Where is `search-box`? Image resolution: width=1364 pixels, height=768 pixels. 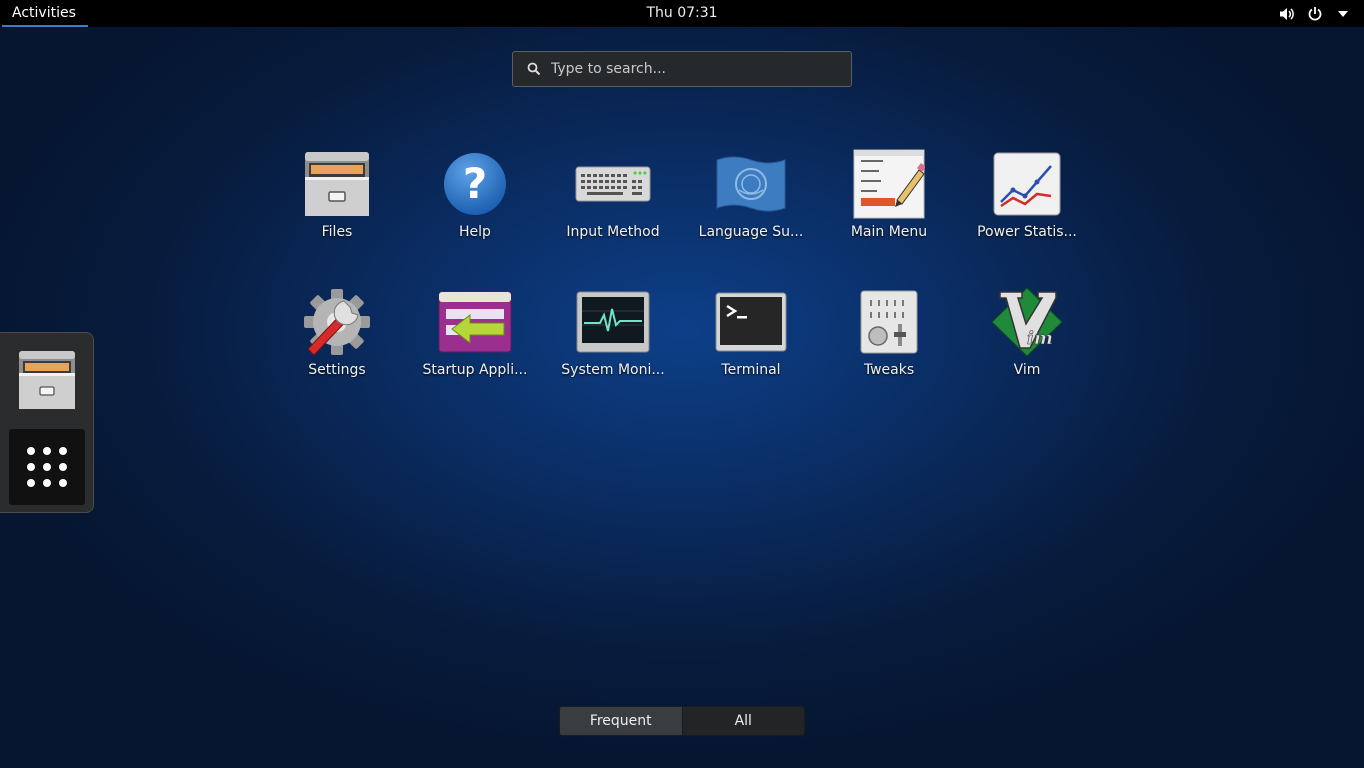
search-box is located at coordinates (682, 69).